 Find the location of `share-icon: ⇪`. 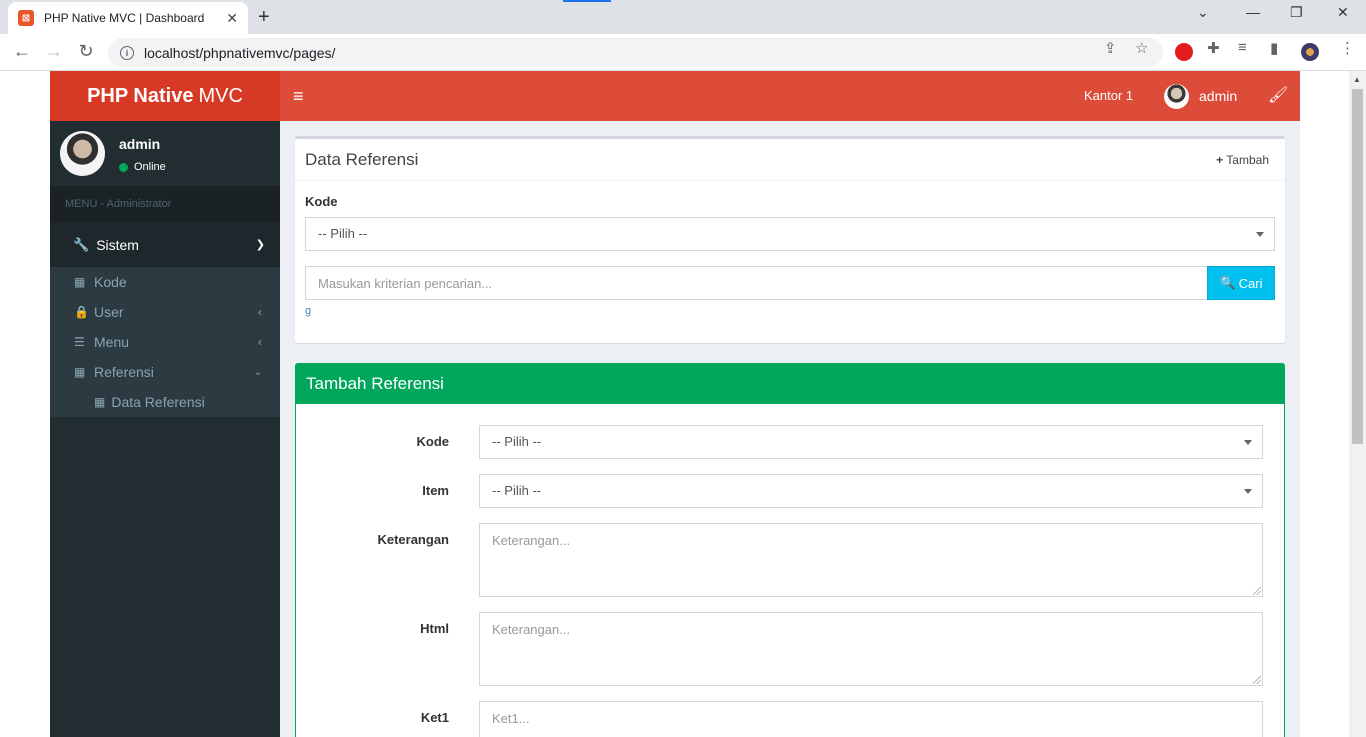

share-icon: ⇪ is located at coordinates (1110, 48).